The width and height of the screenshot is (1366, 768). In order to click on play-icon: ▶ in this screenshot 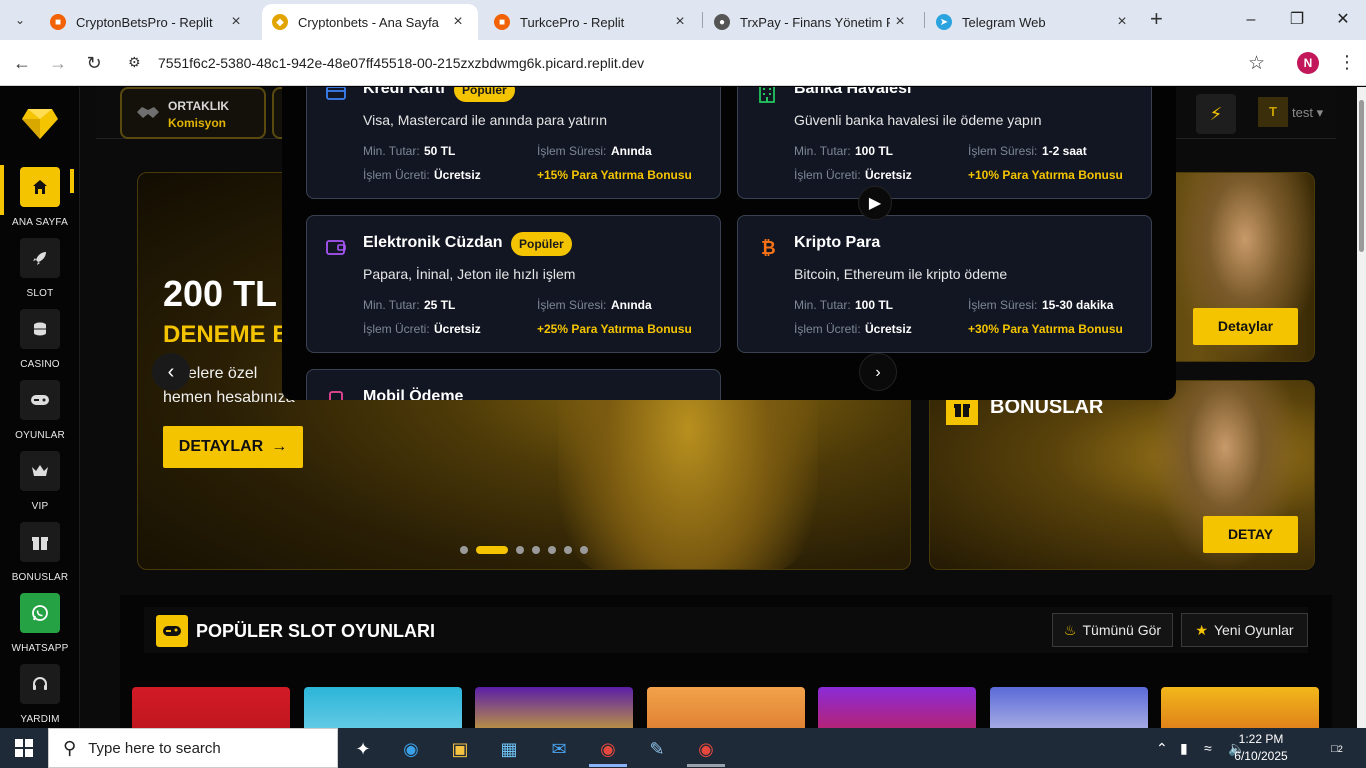, I will do `click(875, 203)`.